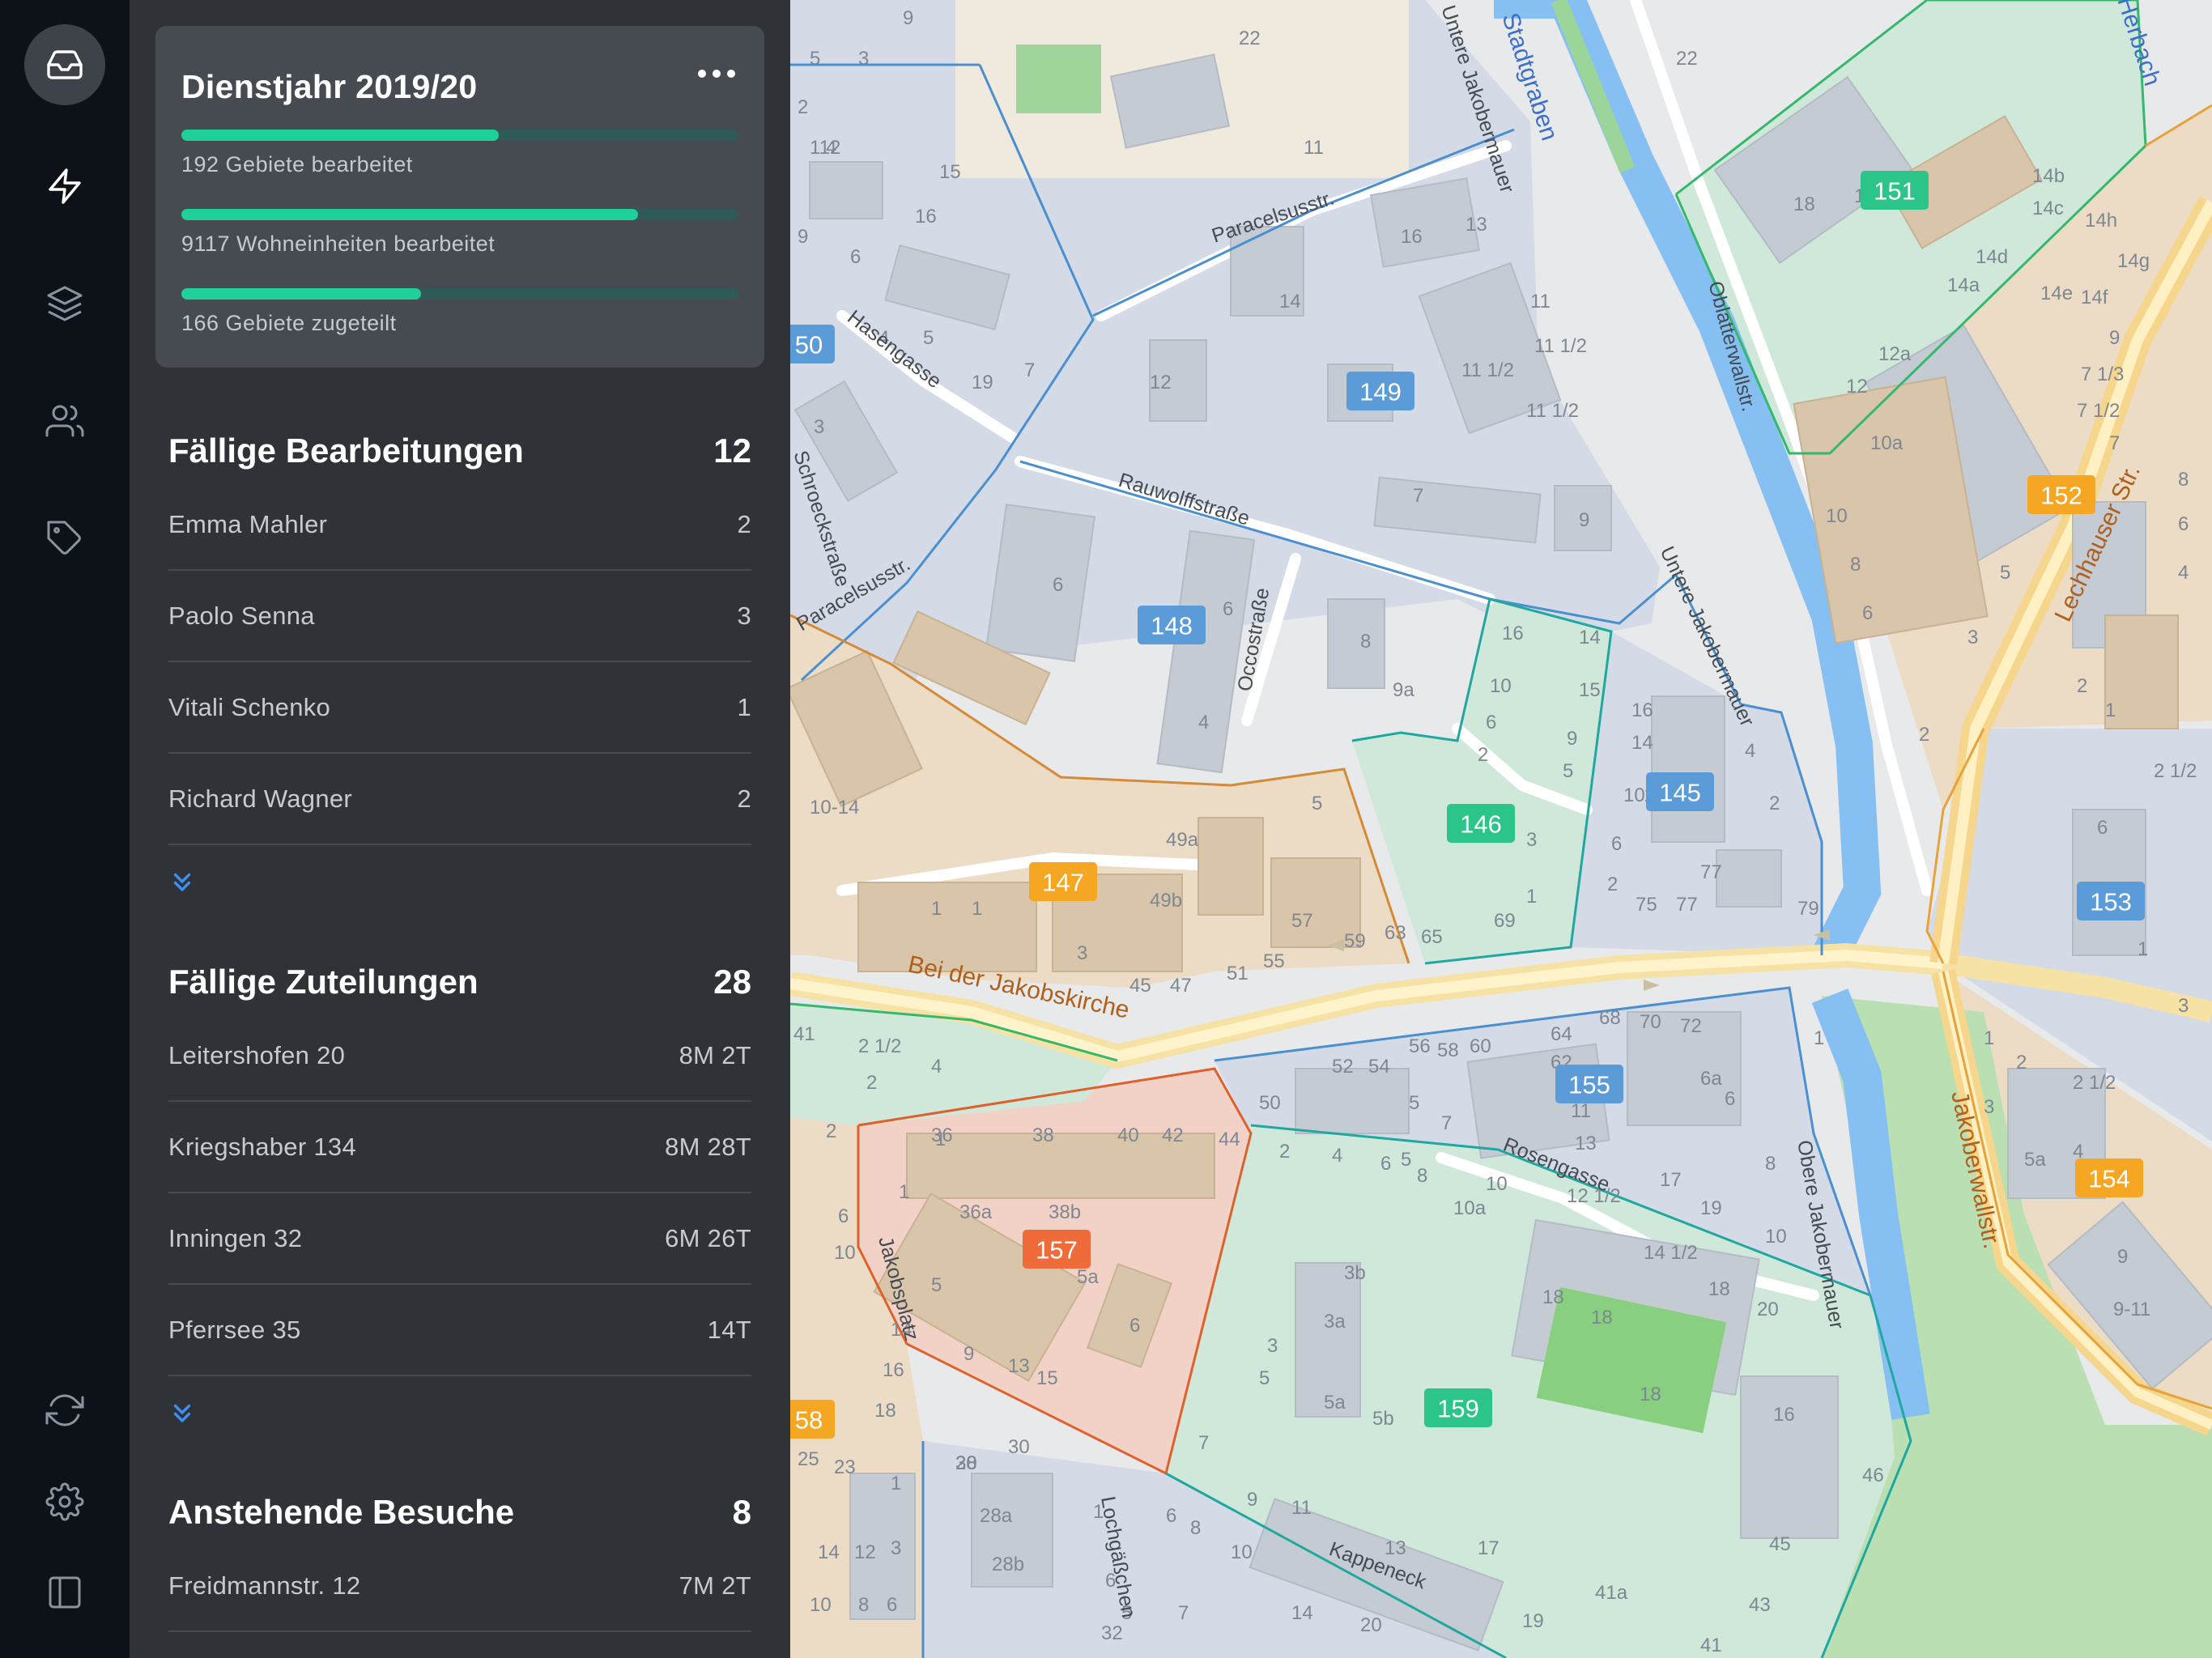 This screenshot has width=2212, height=1658. I want to click on item-value: 6M 26T, so click(708, 1237).